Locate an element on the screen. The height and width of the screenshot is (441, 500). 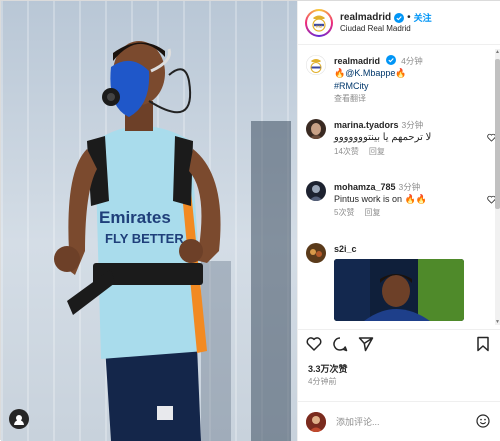
comment-username: mohamza_785 is located at coordinates (365, 187).